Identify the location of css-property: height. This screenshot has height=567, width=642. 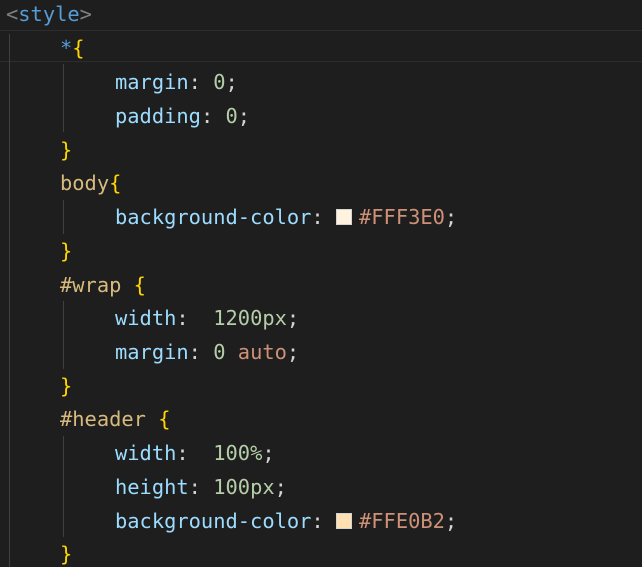
(152, 487).